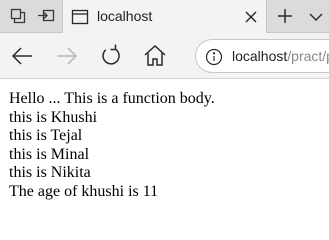 The image size is (329, 240). I want to click on chevron-down-icon, so click(316, 16).